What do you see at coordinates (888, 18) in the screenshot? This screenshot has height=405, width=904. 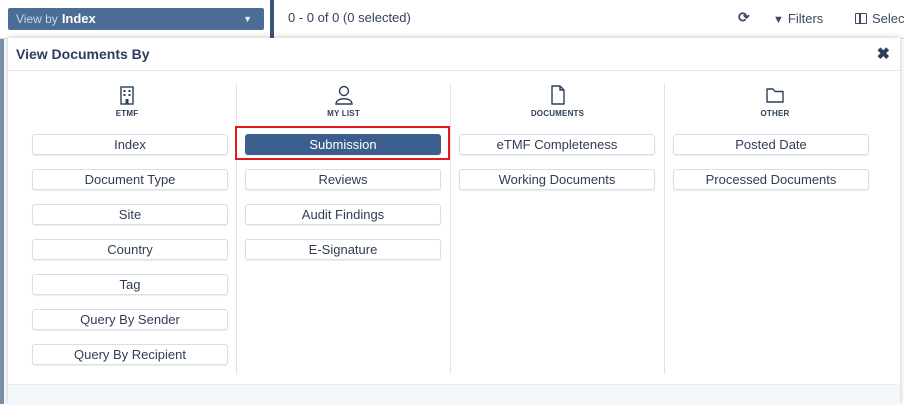 I see `select-label: Selec` at bounding box center [888, 18].